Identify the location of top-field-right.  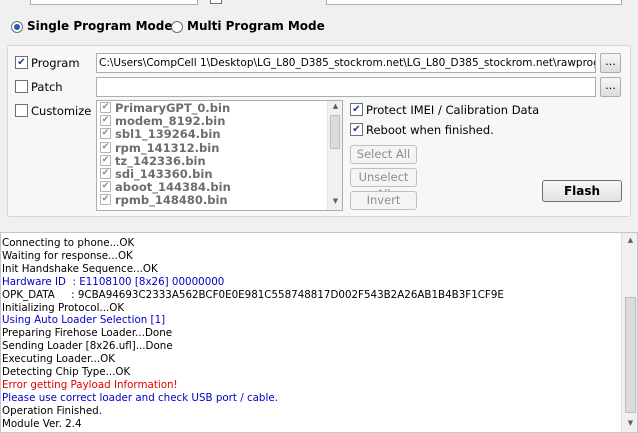
(474, 2).